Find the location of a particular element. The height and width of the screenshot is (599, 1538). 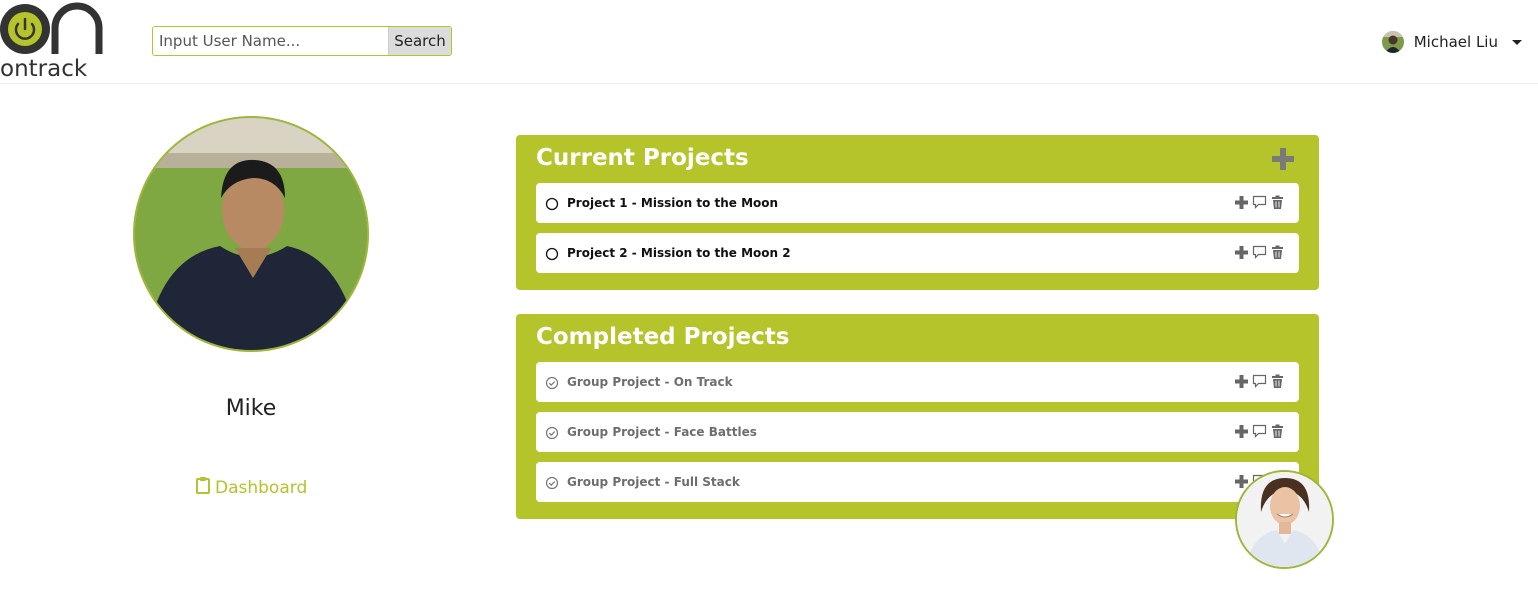

project-label: Group Project - Full Stack is located at coordinates (653, 482).